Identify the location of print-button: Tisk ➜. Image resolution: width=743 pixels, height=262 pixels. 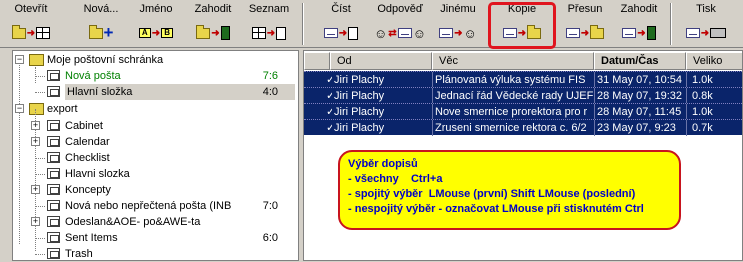
(706, 24).